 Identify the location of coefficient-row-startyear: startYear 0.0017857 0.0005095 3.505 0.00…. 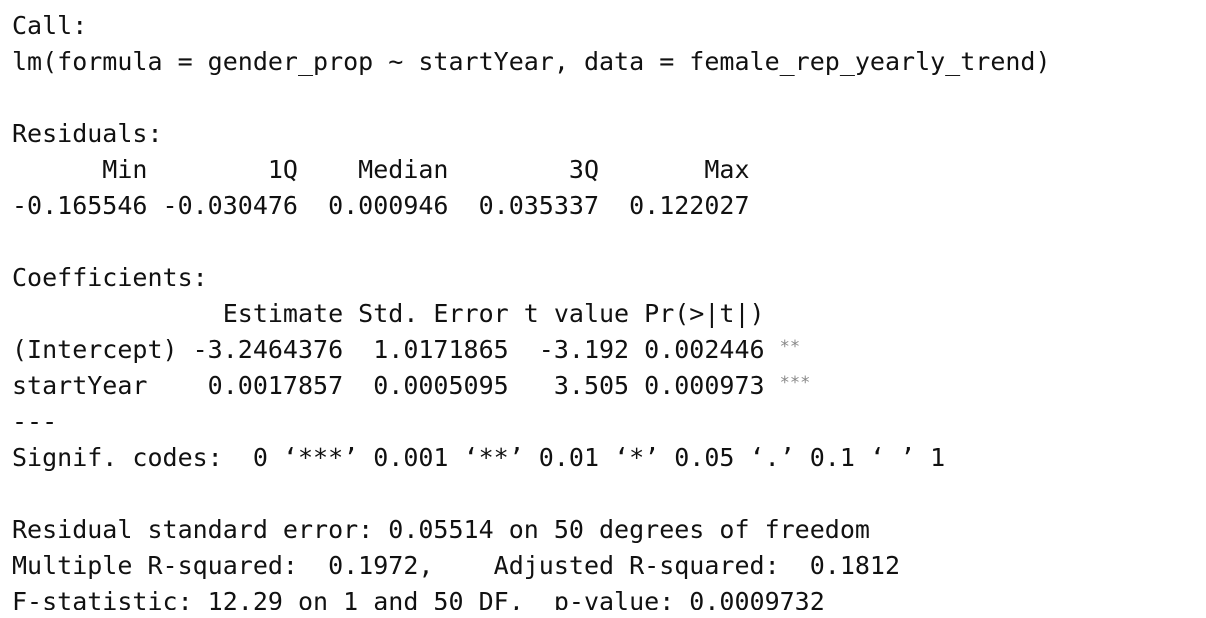
(605, 386).